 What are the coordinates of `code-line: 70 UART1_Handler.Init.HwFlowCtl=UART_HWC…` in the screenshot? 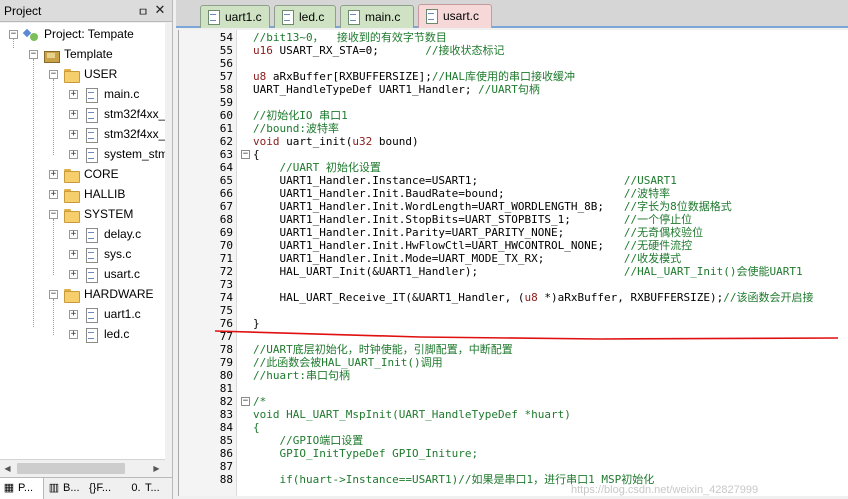 It's located at (513, 245).